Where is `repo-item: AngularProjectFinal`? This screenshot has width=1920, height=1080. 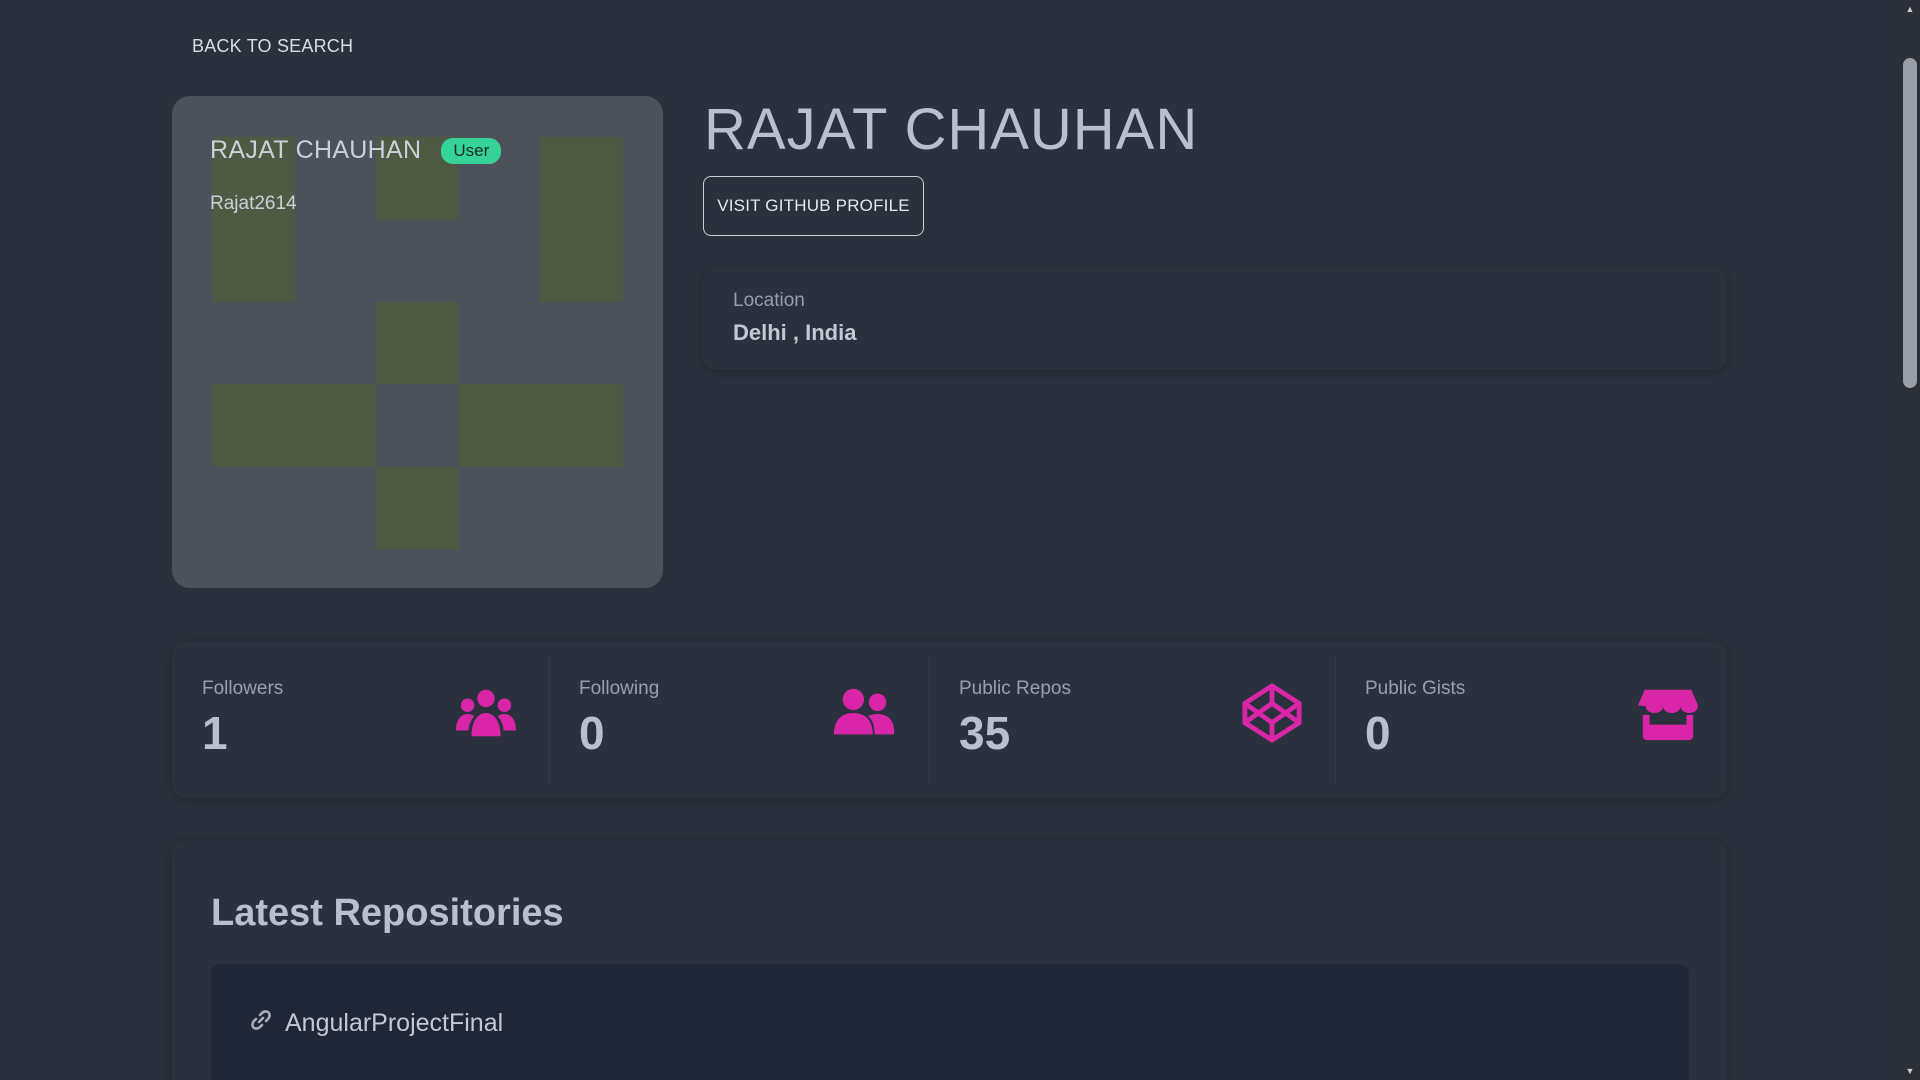
repo-item: AngularProjectFinal is located at coordinates (950, 1022).